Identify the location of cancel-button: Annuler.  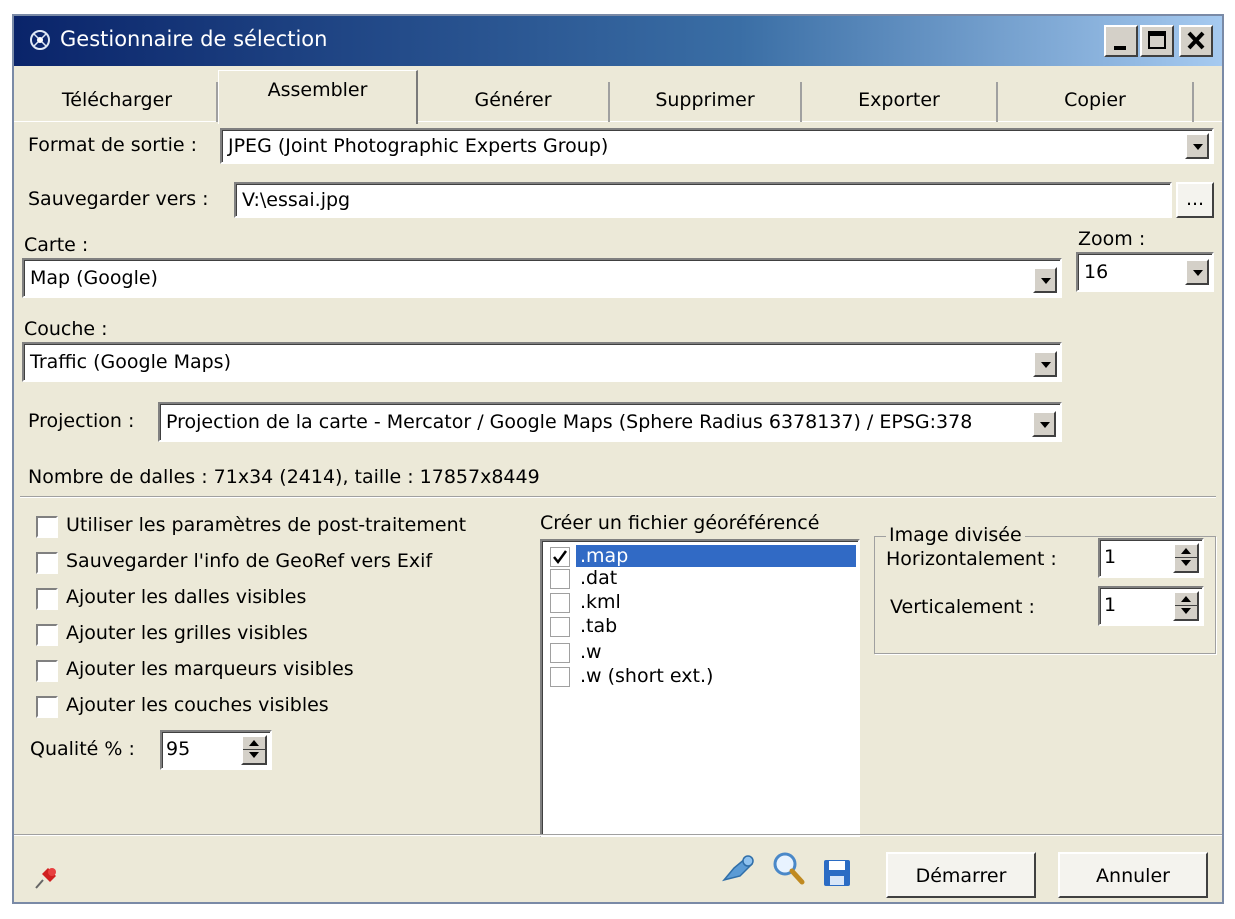
(1133, 875).